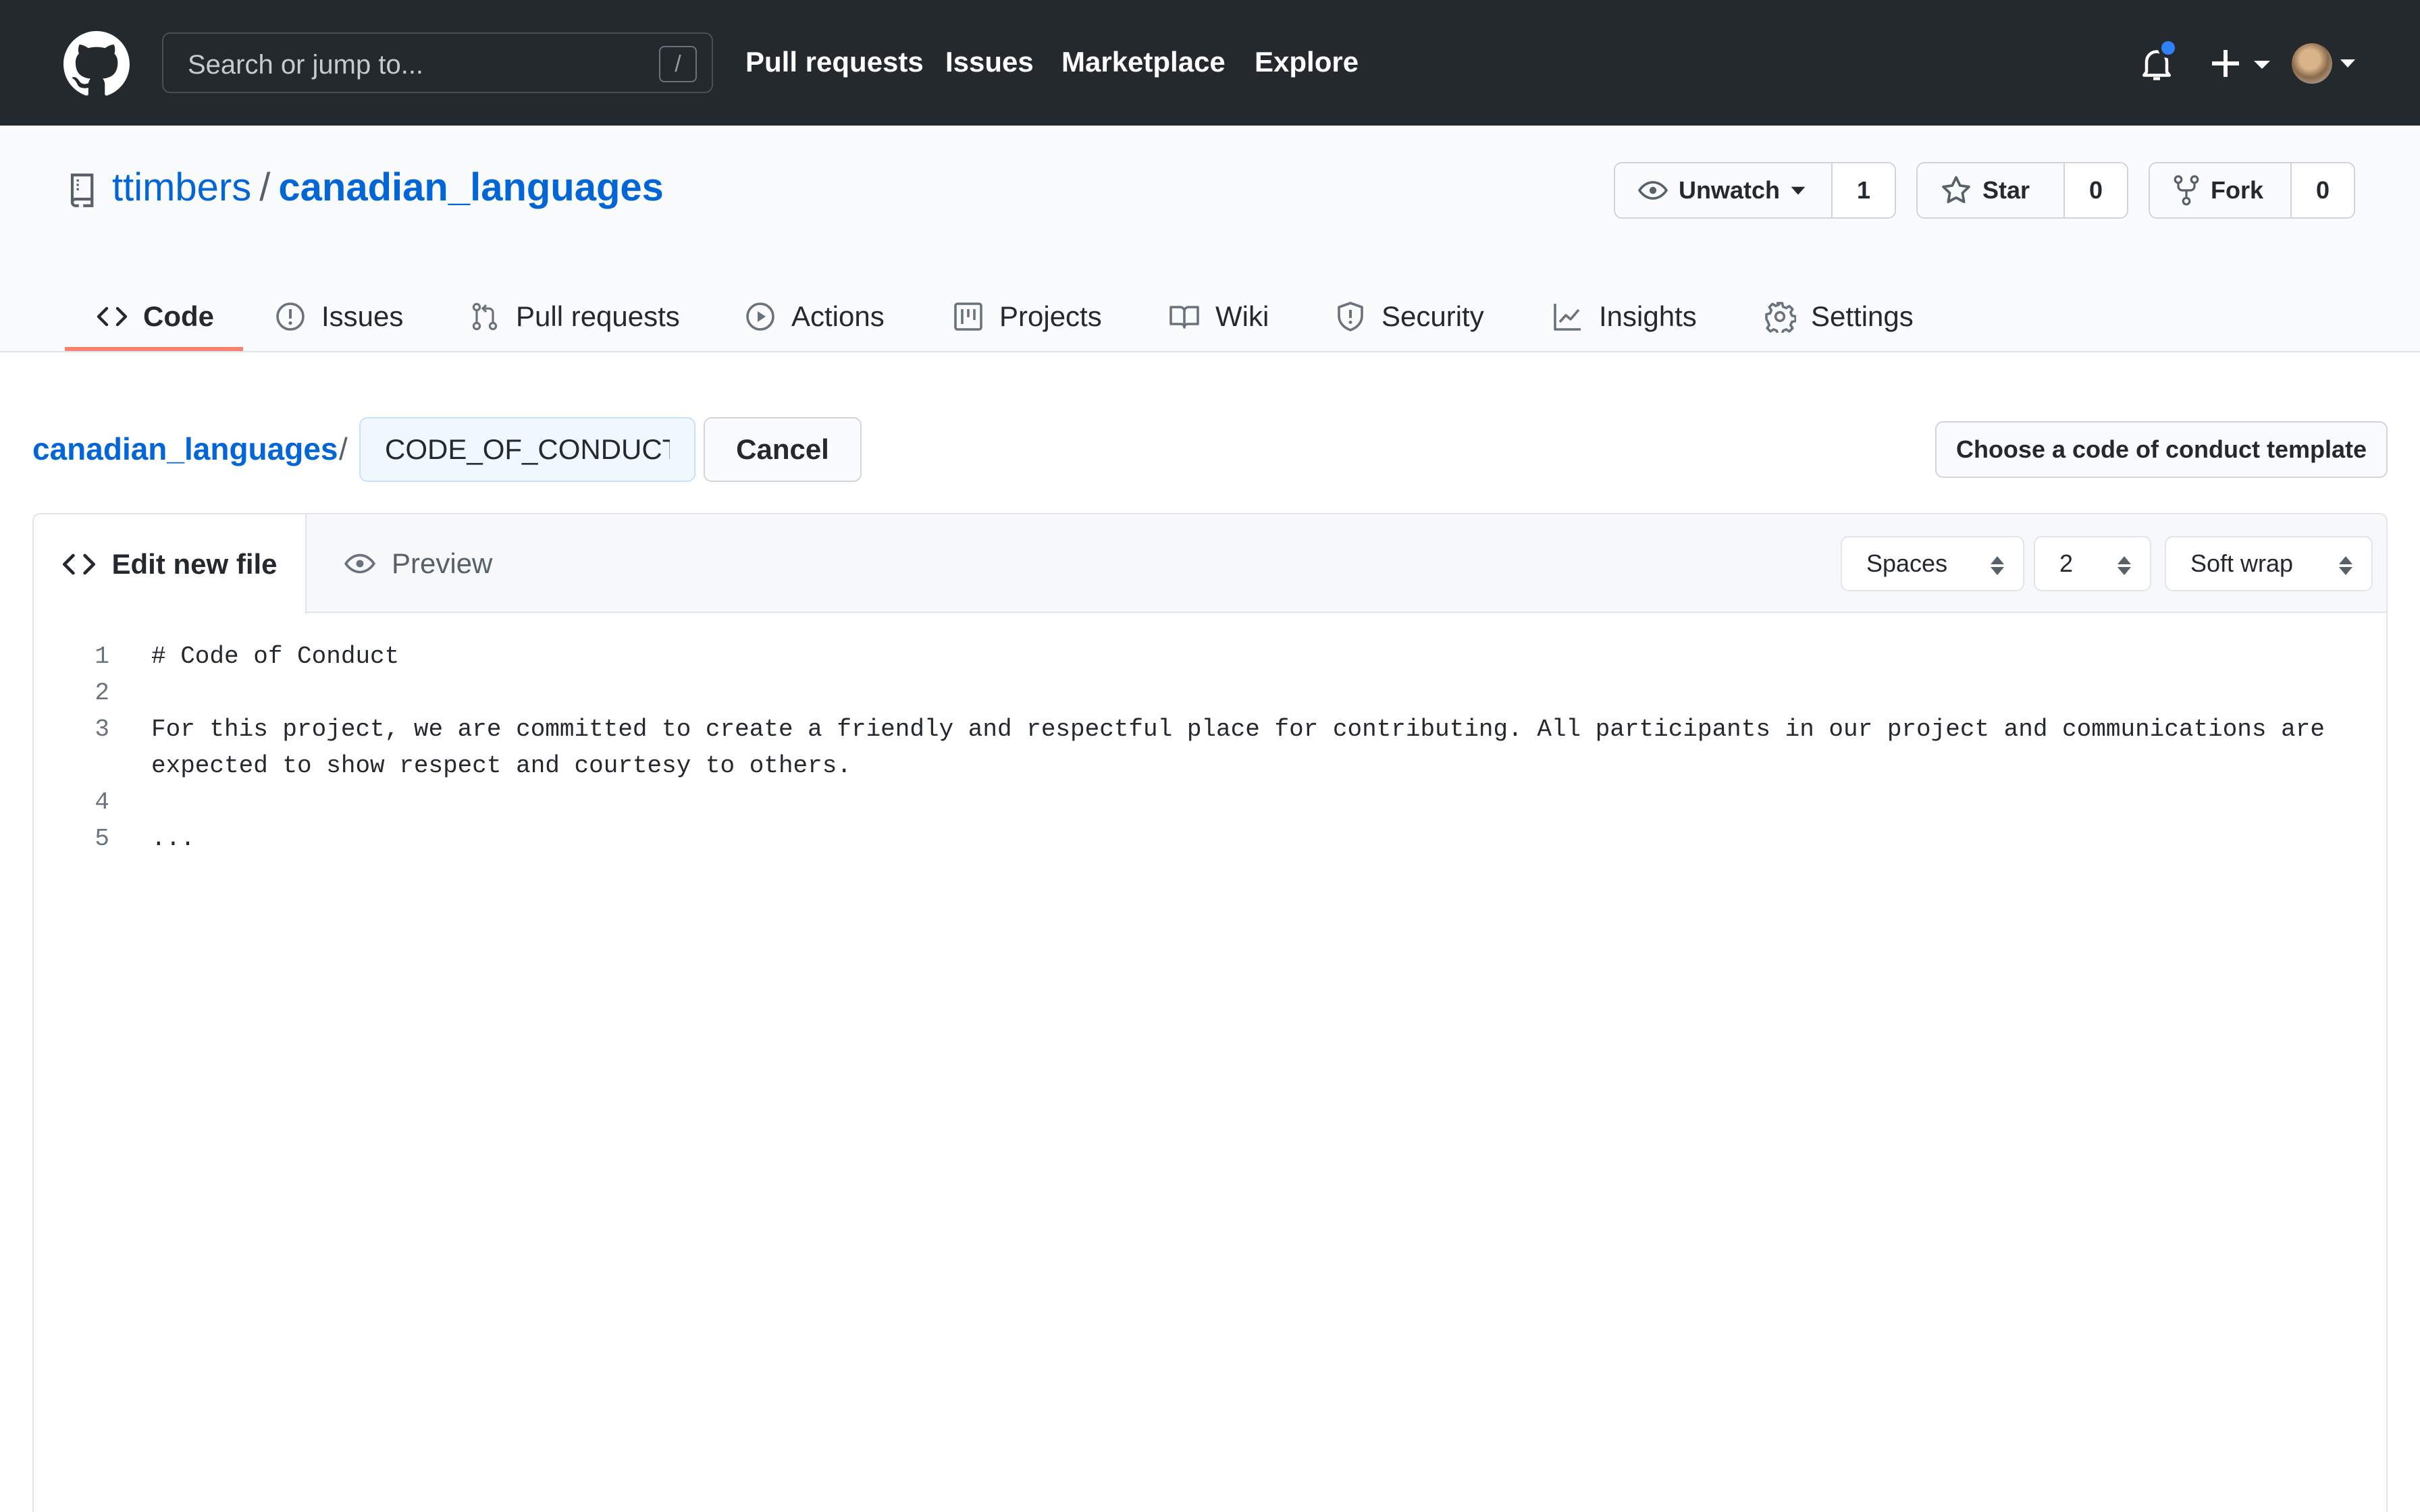 The image size is (2420, 1512). I want to click on indent-mode-select: Spaces, so click(1932, 563).